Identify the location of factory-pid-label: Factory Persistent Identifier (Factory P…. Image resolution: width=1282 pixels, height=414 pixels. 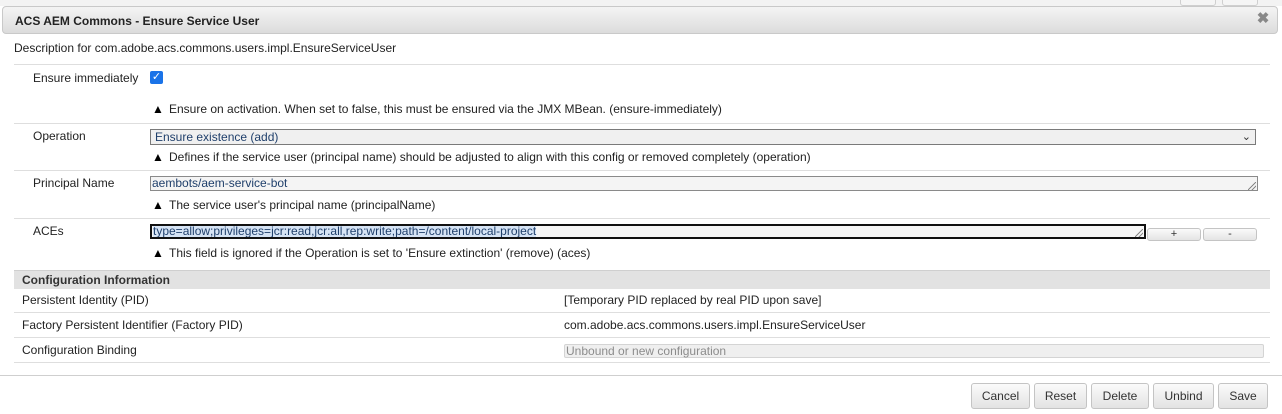
(132, 325).